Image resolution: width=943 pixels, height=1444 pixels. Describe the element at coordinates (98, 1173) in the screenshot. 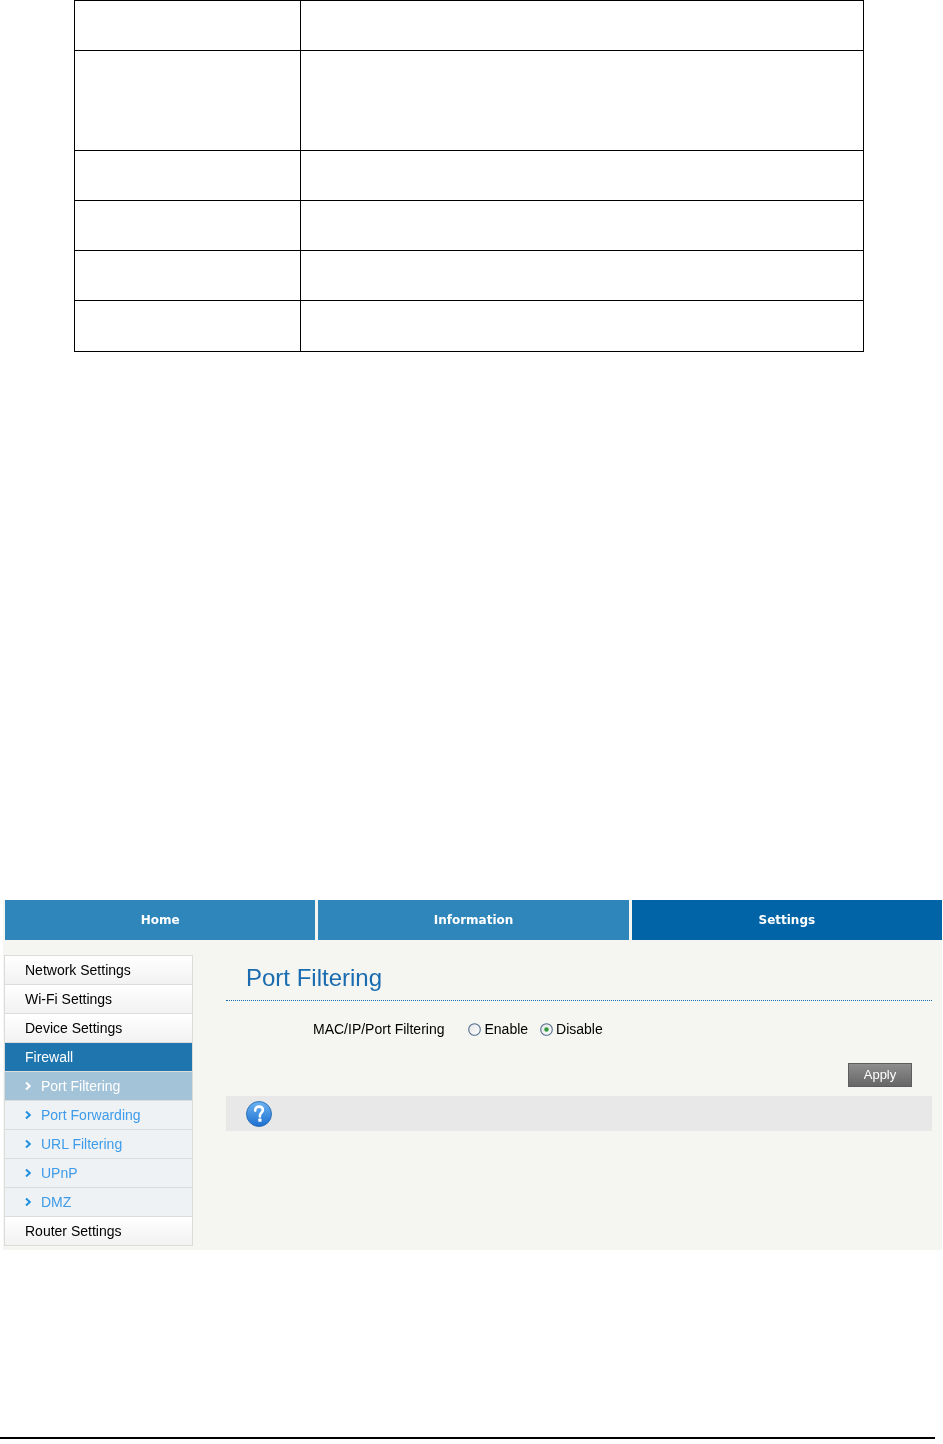

I see `sidebar-subitem: UPnP` at that location.